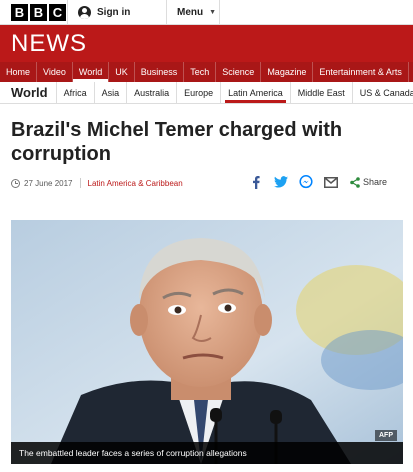 This screenshot has height=472, width=413. I want to click on menu-button: Menu ▼, so click(193, 12).